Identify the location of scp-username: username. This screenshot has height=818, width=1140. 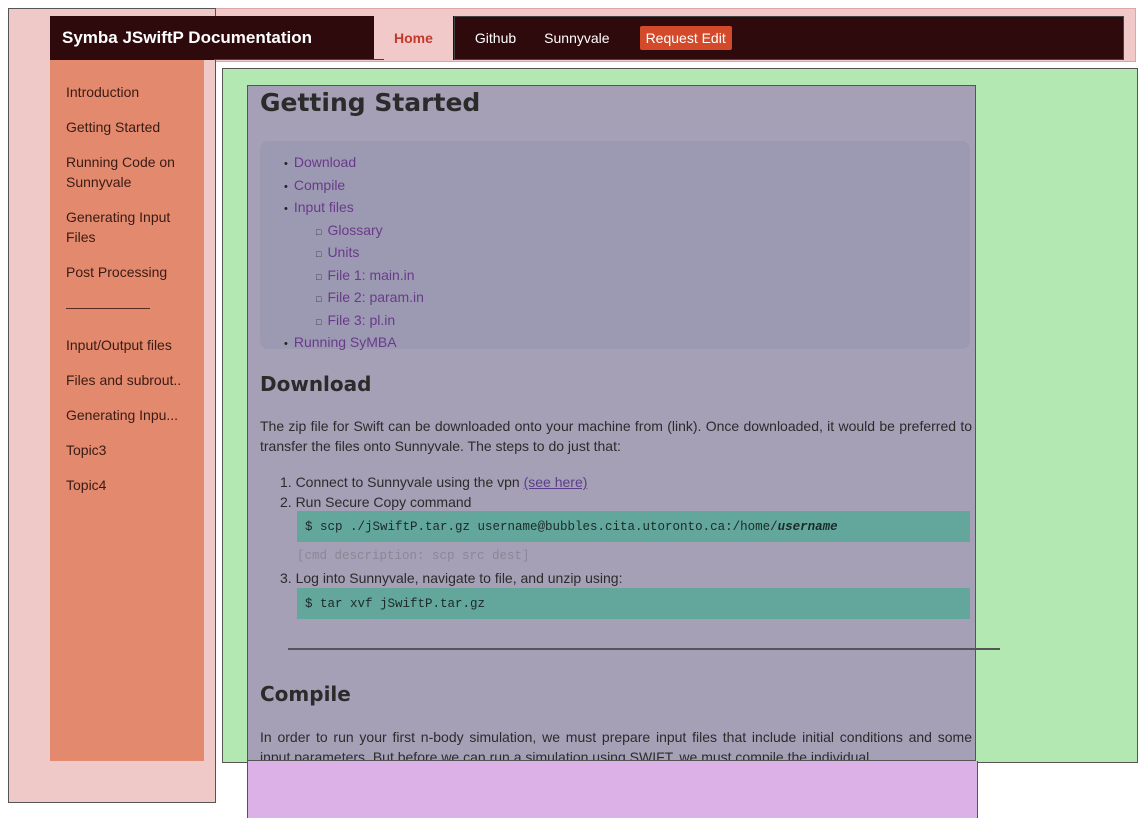
(807, 526).